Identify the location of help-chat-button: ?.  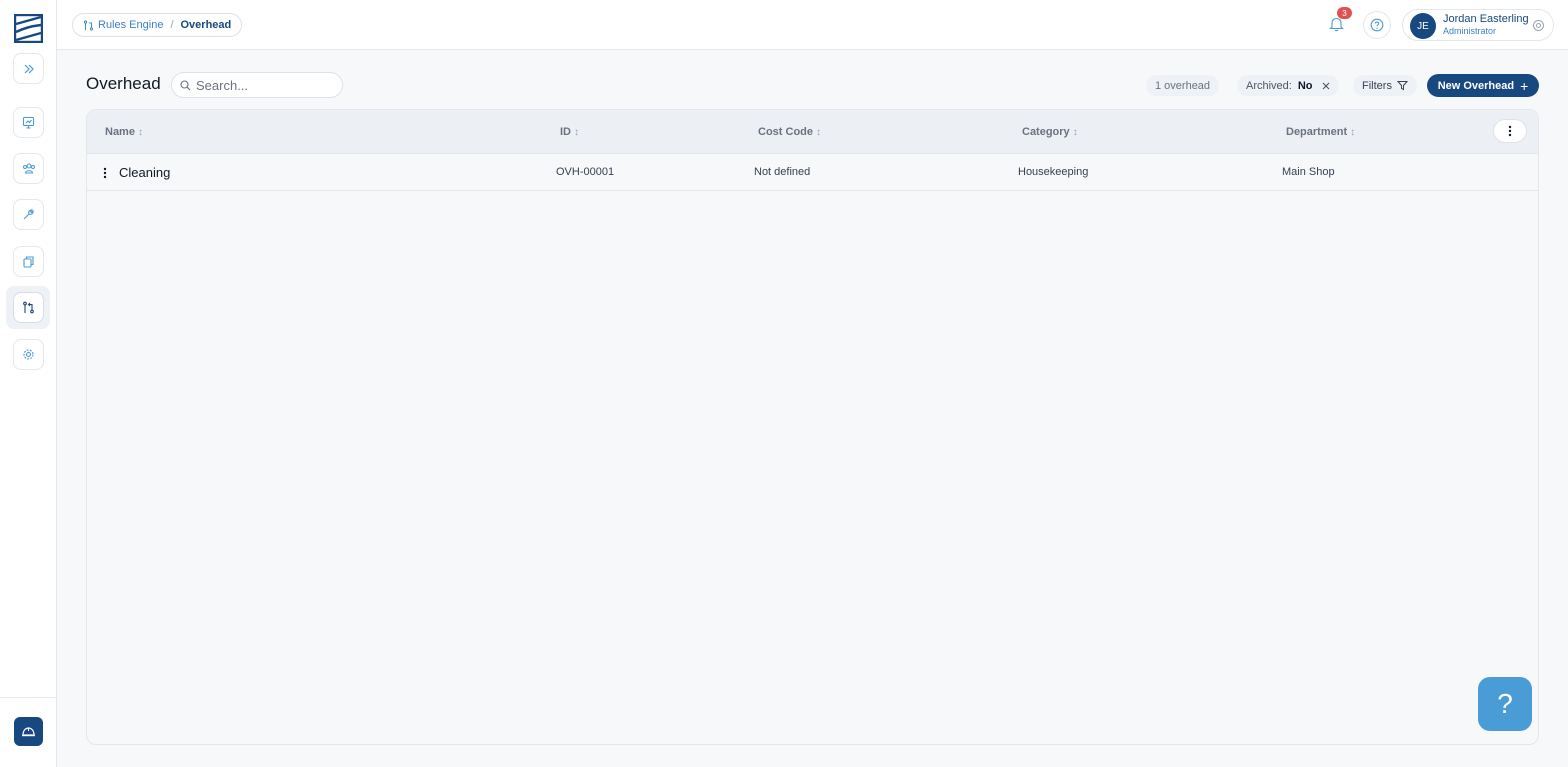
(1505, 704).